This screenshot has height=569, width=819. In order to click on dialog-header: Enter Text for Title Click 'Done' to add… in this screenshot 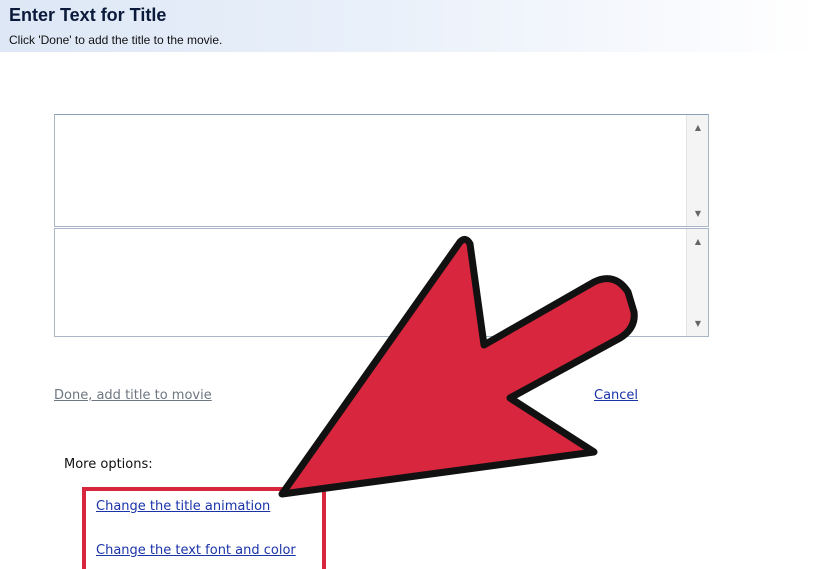, I will do `click(409, 26)`.